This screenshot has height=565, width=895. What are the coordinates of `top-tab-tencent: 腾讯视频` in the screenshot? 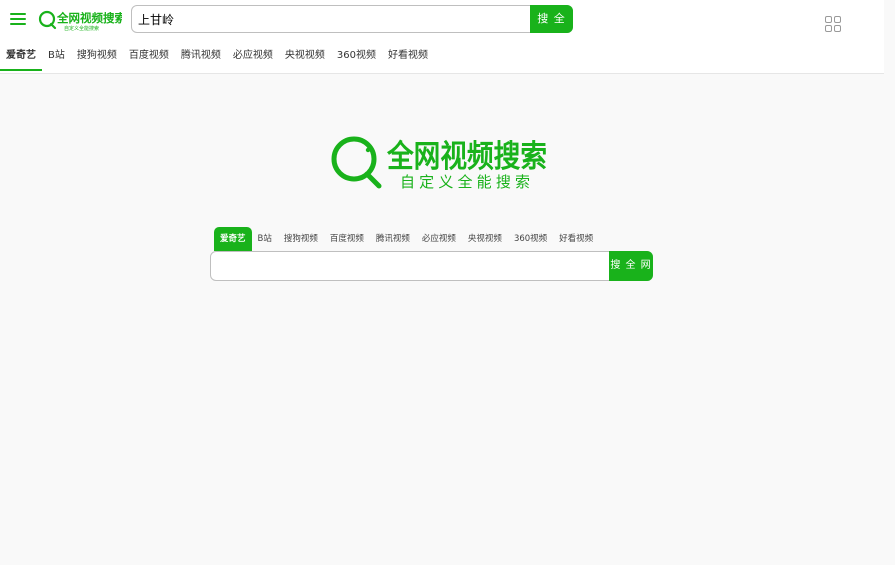 It's located at (201, 58).